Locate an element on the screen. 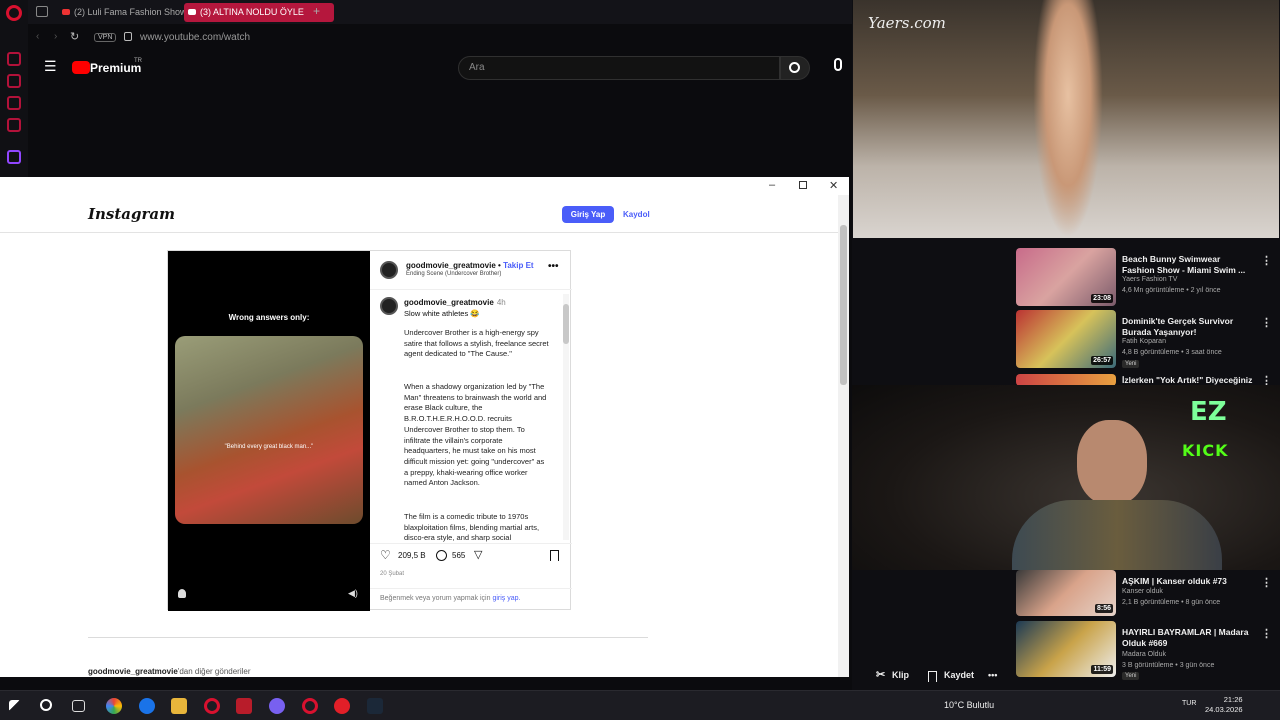 This screenshot has height=720, width=1280. youtube-icon is located at coordinates (192, 12).